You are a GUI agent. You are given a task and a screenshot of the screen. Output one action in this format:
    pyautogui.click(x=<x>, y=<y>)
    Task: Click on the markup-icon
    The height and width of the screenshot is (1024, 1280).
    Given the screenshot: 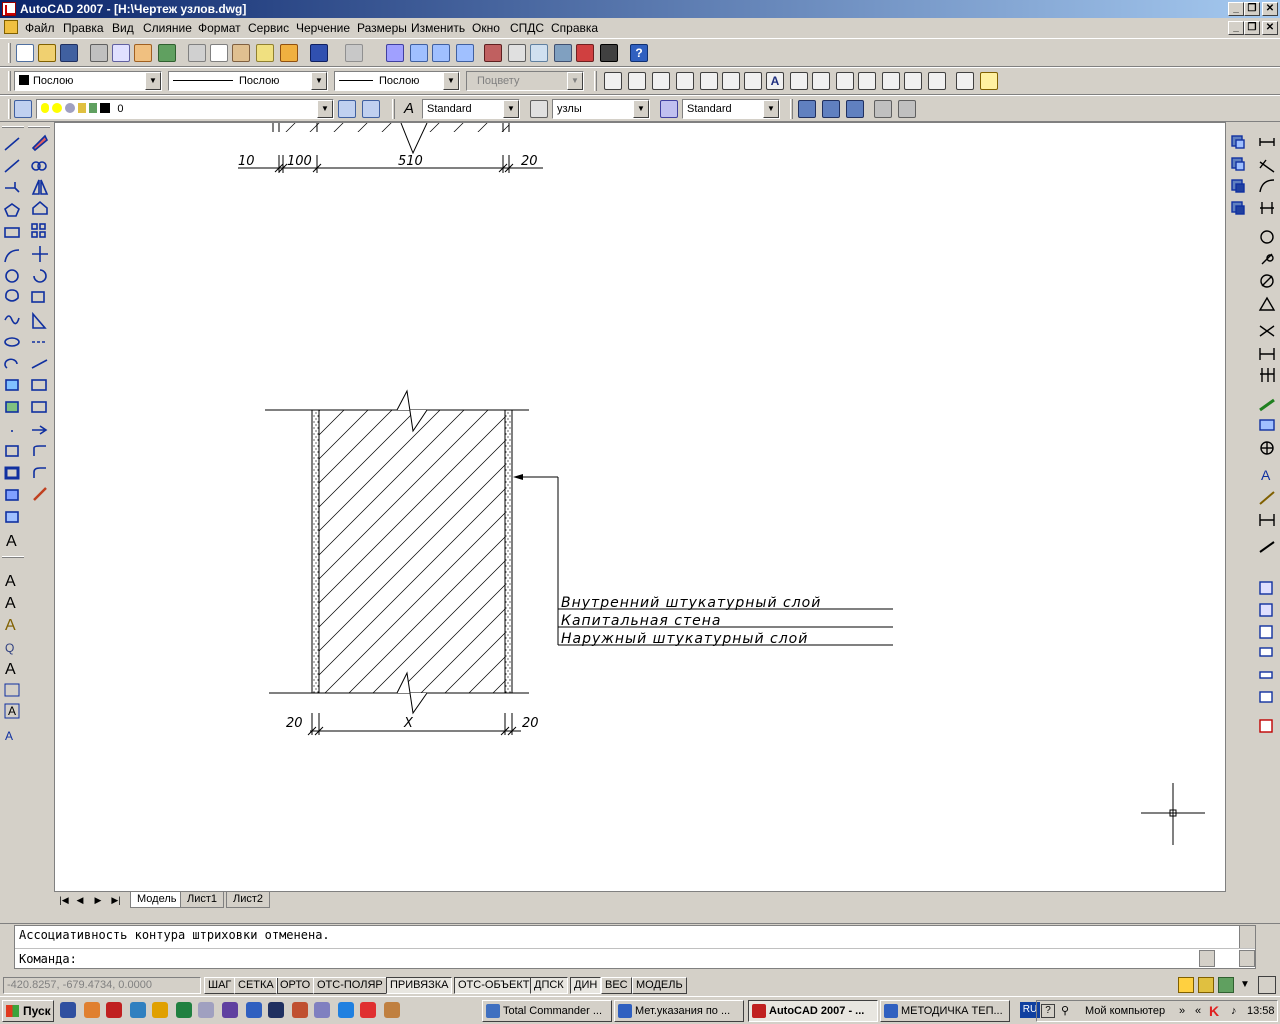 What is the action you would take?
    pyautogui.click(x=585, y=53)
    